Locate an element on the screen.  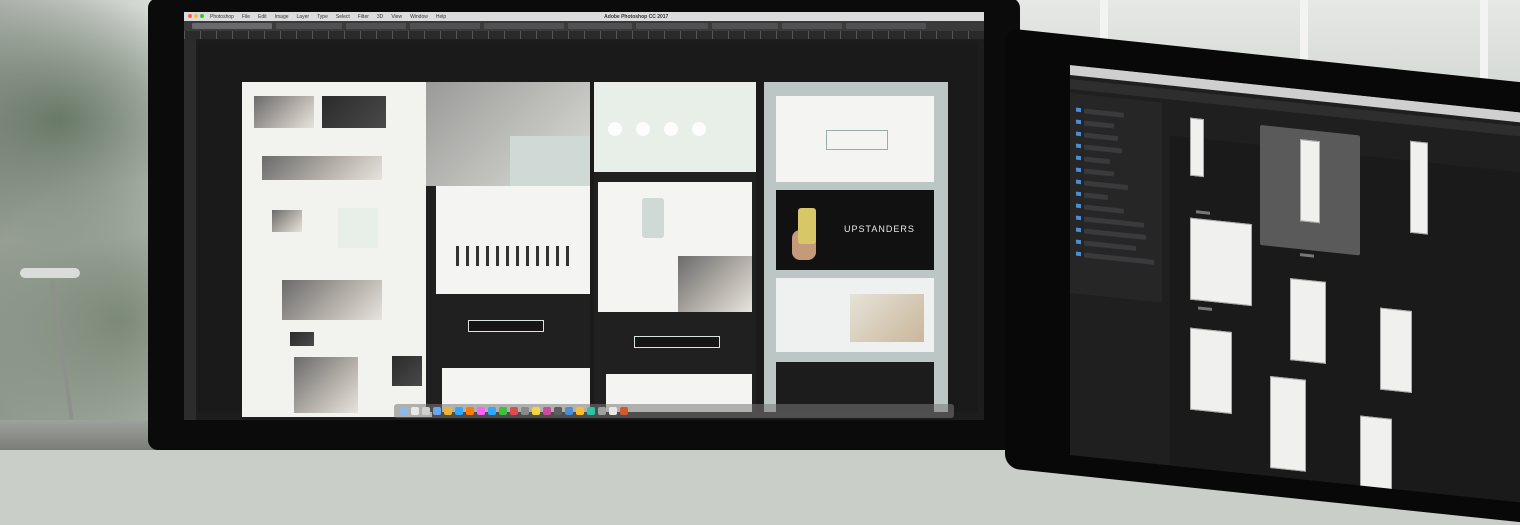
design-board-4: UPSTANDERS is located at coordinates (856, 247).